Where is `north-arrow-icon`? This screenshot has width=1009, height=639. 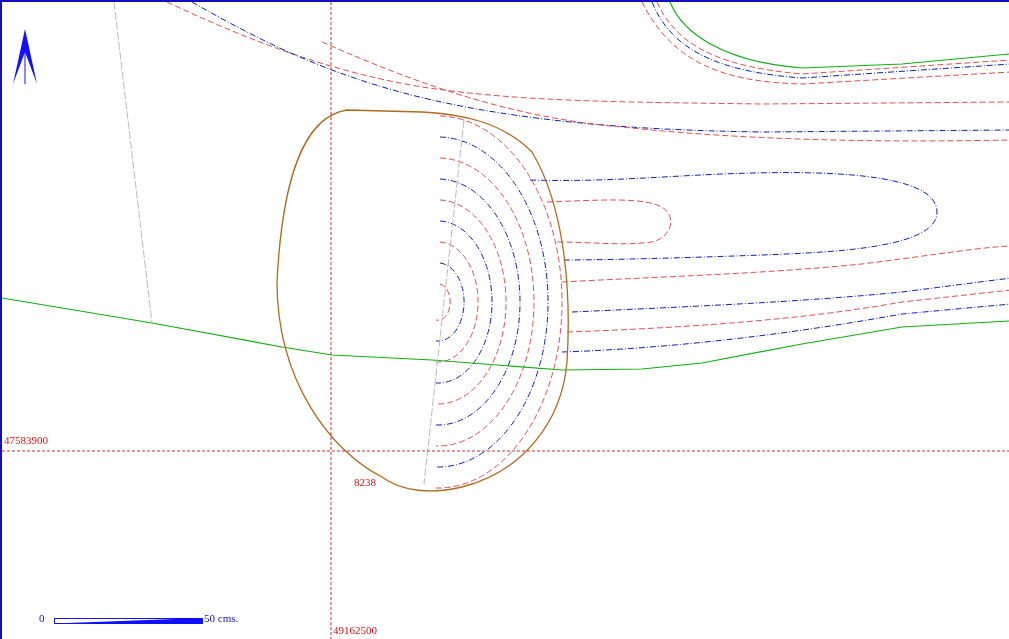 north-arrow-icon is located at coordinates (25, 57).